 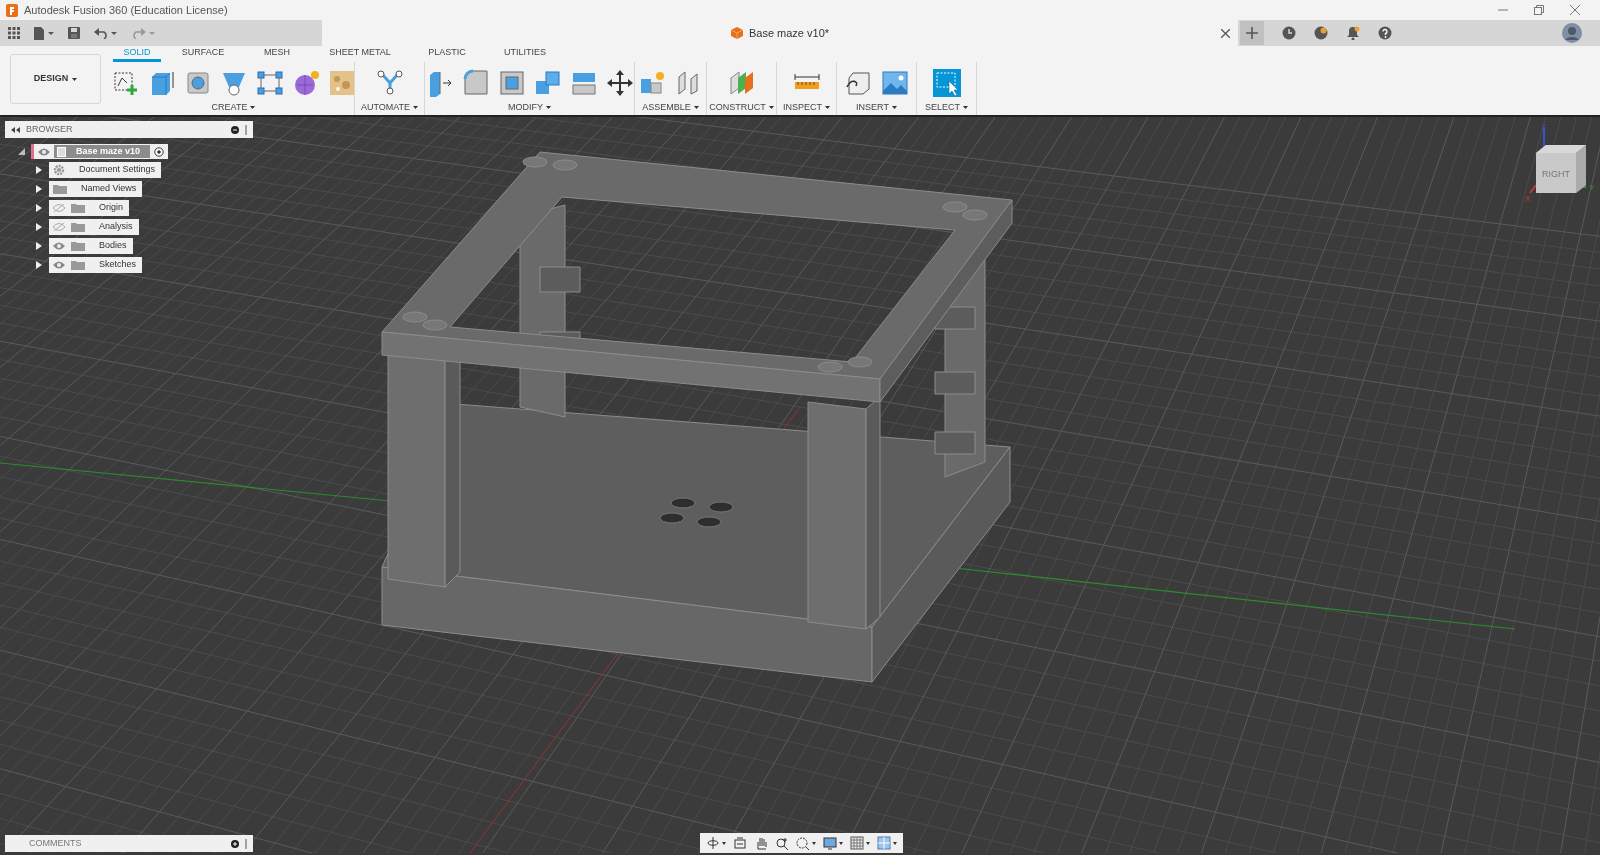 I want to click on zoom-icon, so click(x=782, y=843).